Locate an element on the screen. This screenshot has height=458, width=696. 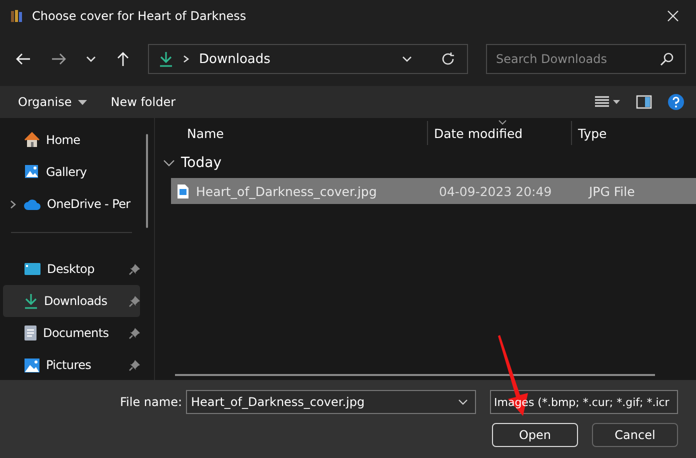
sidebar-label: Gallery is located at coordinates (66, 172).